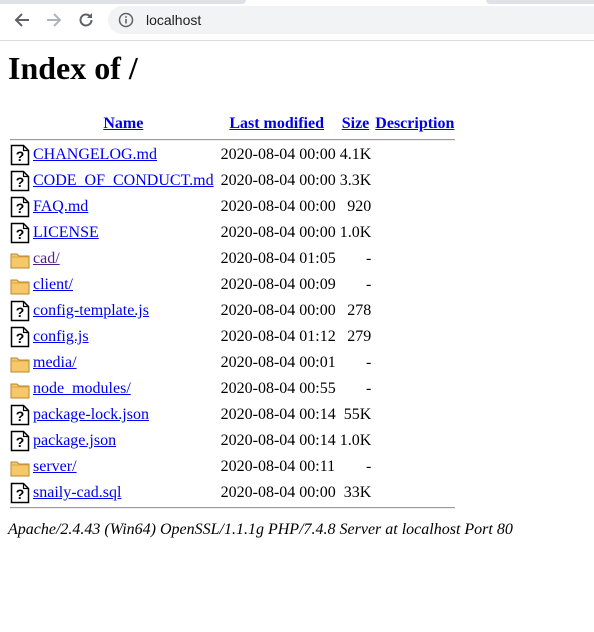 The height and width of the screenshot is (632, 594). I want to click on icon-header, so click(20, 124).